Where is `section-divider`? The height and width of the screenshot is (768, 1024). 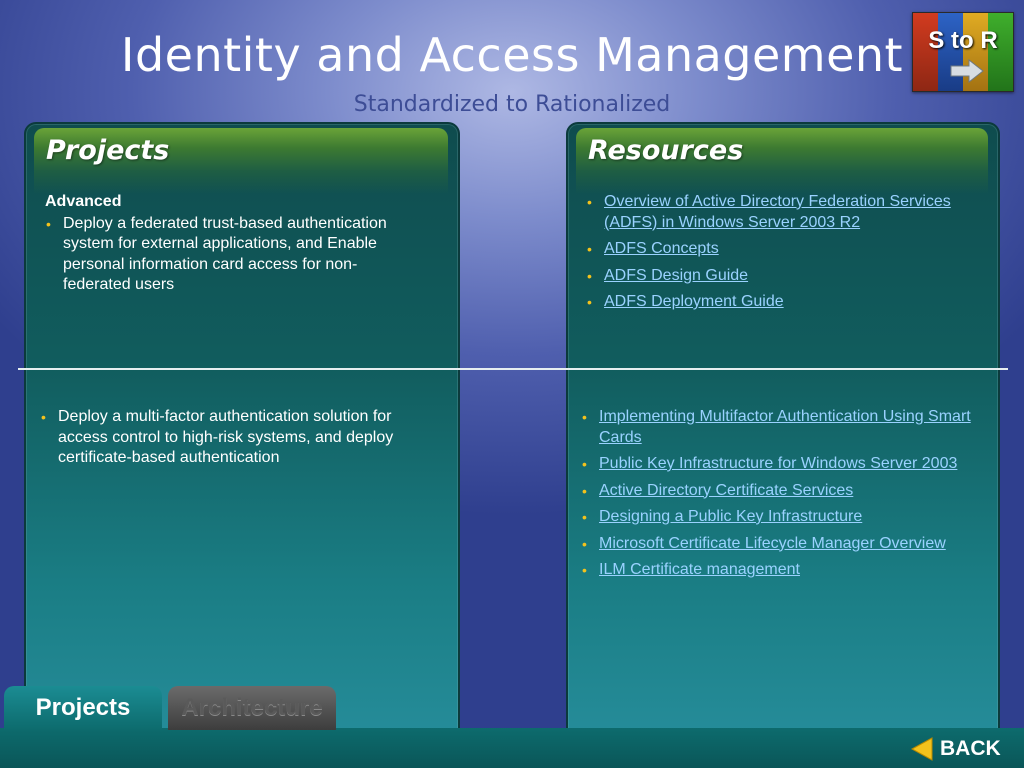 section-divider is located at coordinates (513, 369).